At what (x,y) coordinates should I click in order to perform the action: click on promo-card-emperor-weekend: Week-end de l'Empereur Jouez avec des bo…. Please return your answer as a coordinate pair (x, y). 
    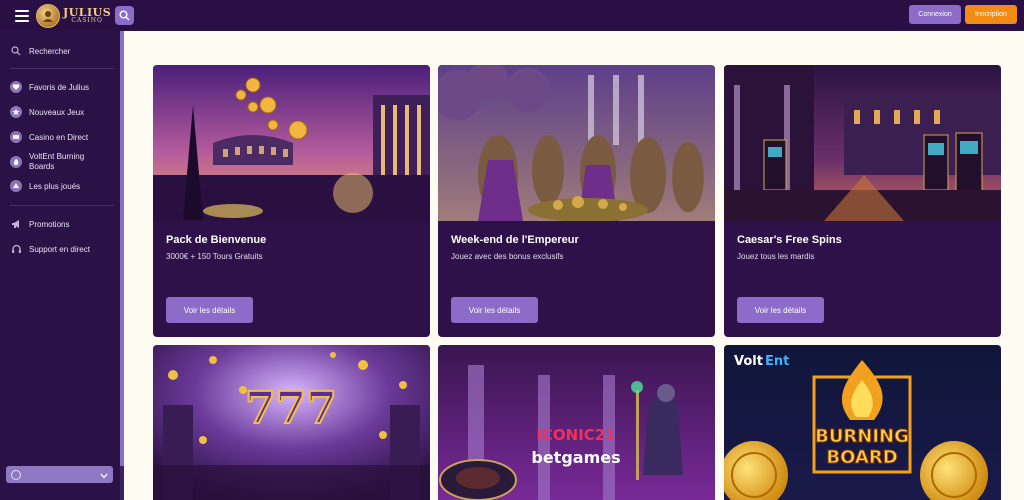
    Looking at the image, I should click on (576, 201).